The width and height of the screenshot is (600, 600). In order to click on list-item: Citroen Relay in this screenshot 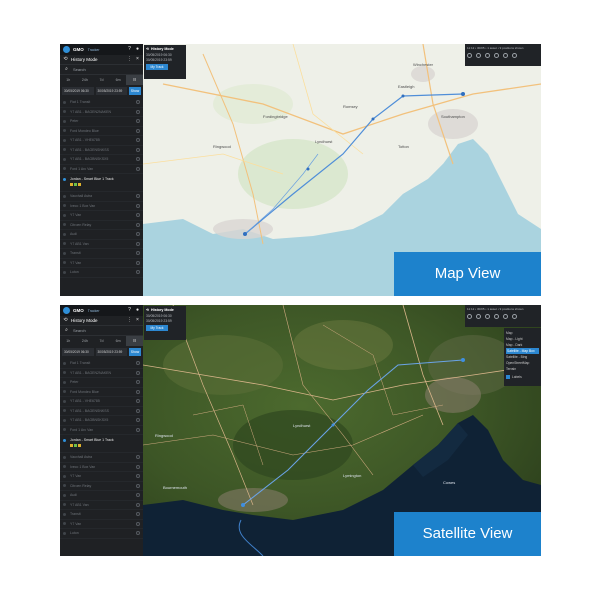, I will do `click(101, 486)`.